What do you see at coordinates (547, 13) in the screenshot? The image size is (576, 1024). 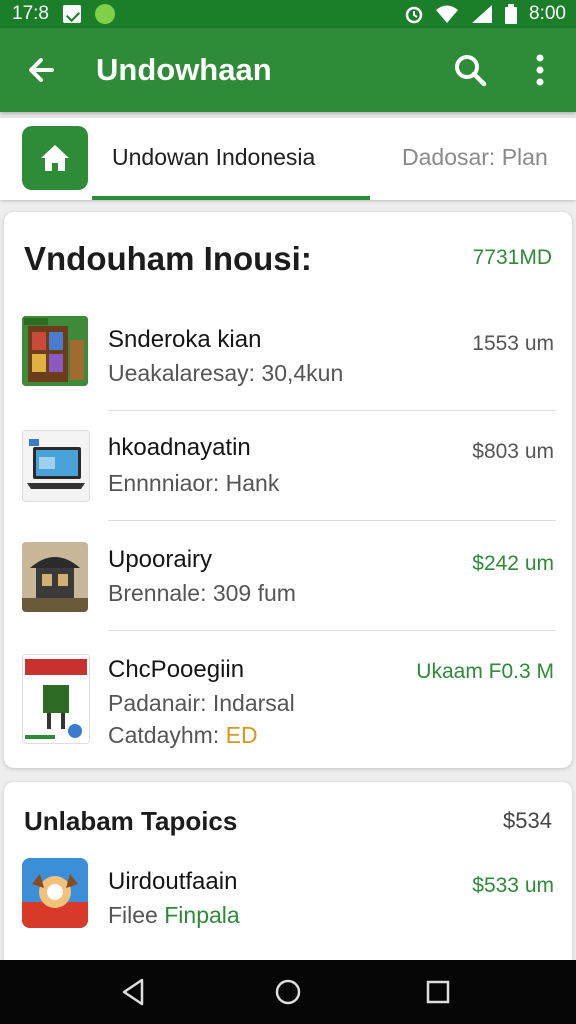 I see `status-time-right: 8:00` at bounding box center [547, 13].